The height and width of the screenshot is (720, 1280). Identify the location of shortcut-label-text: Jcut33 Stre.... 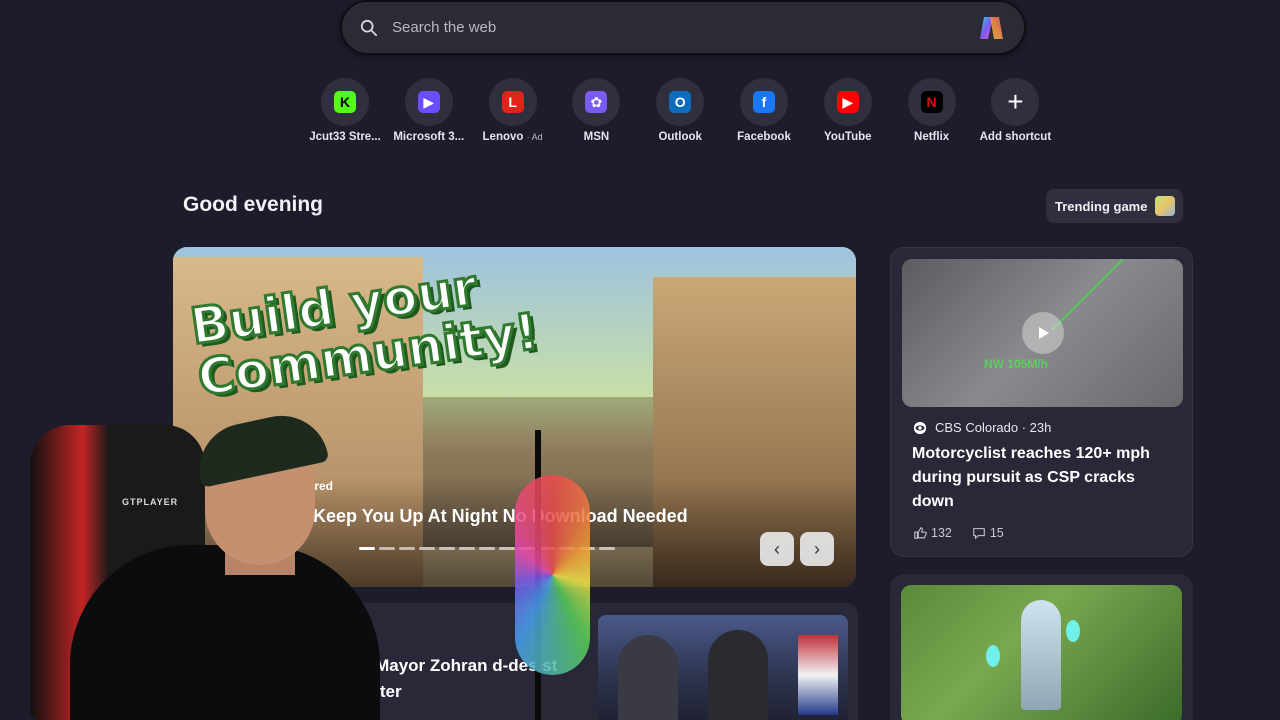
(345, 137).